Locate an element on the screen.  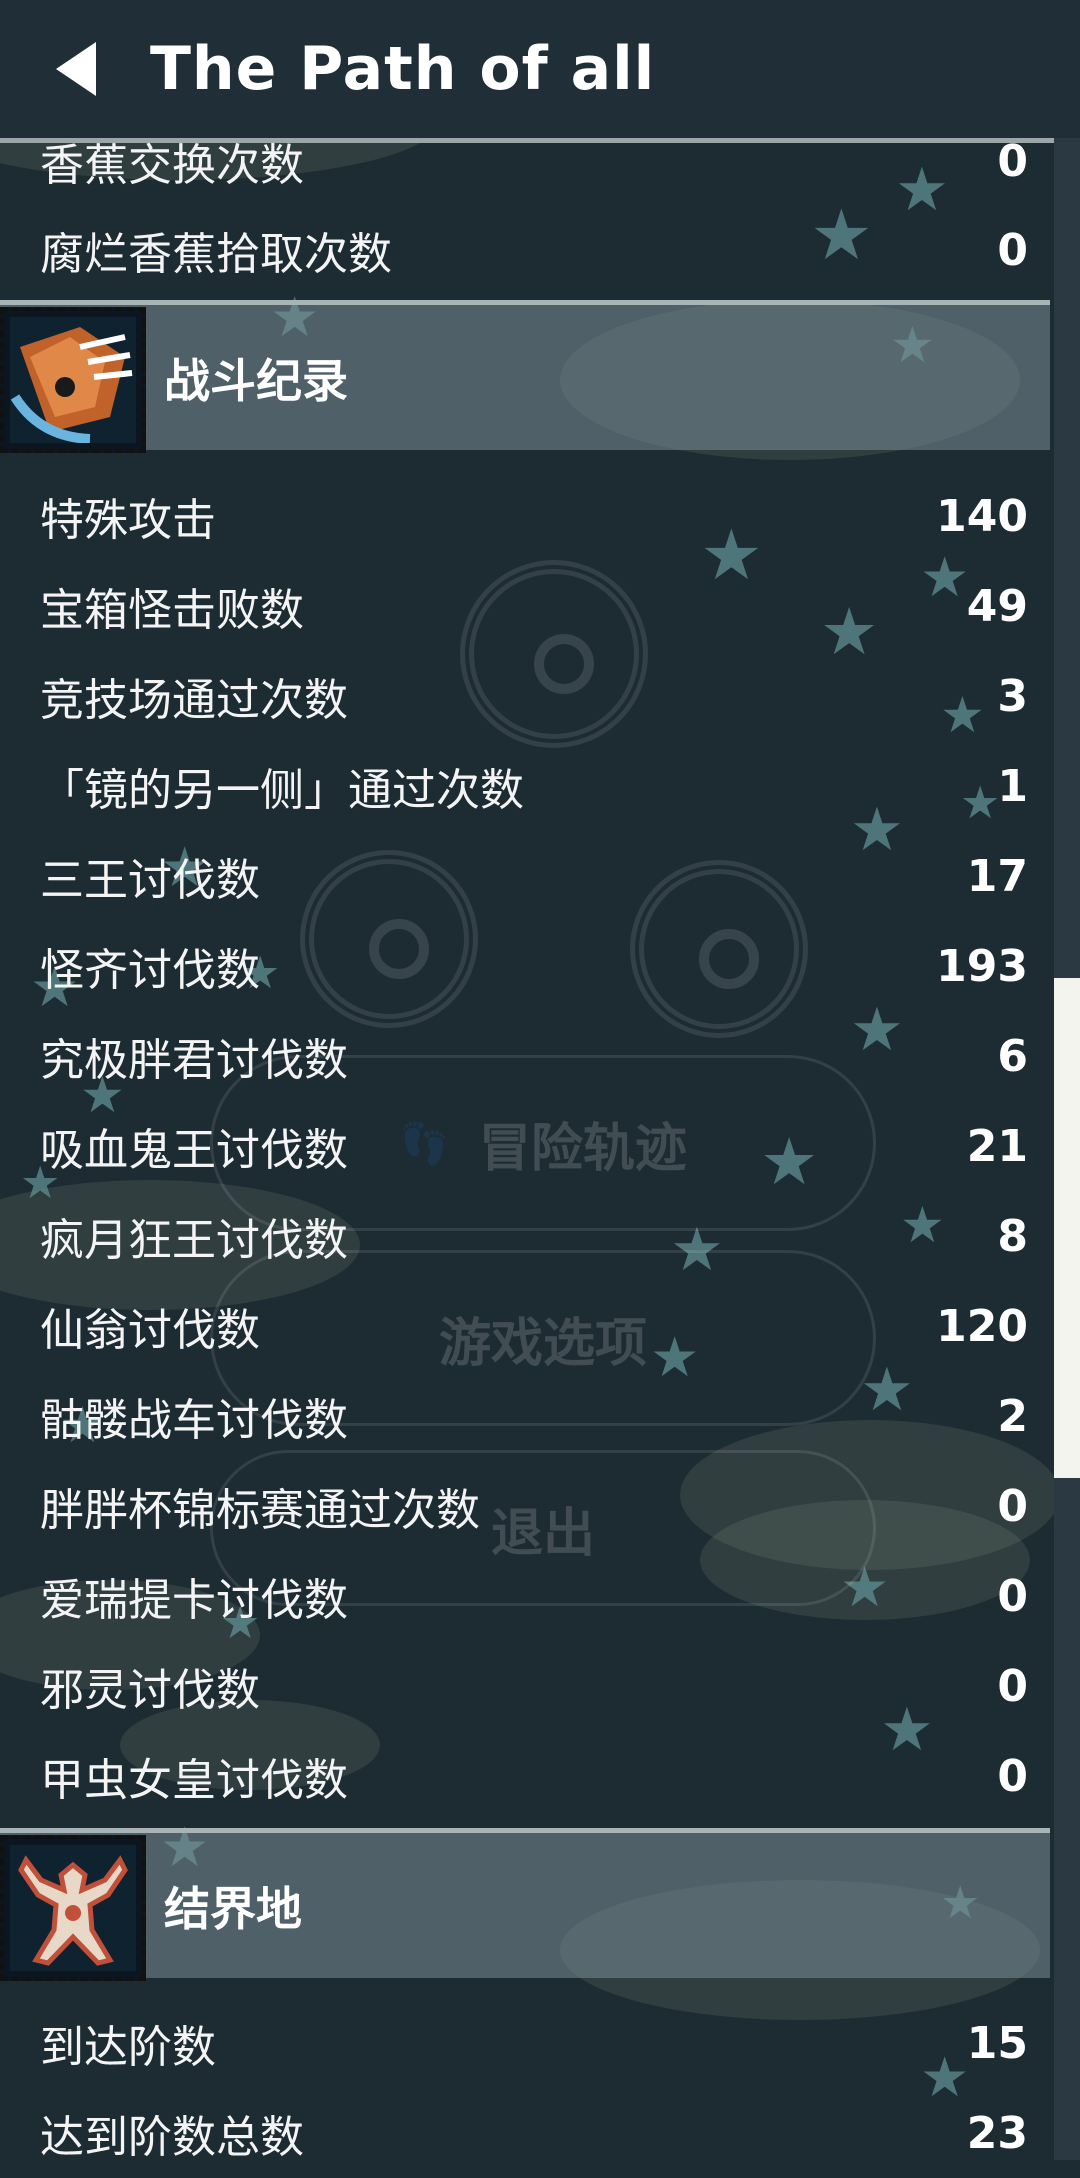
stat-value: 49 is located at coordinates (997, 606).